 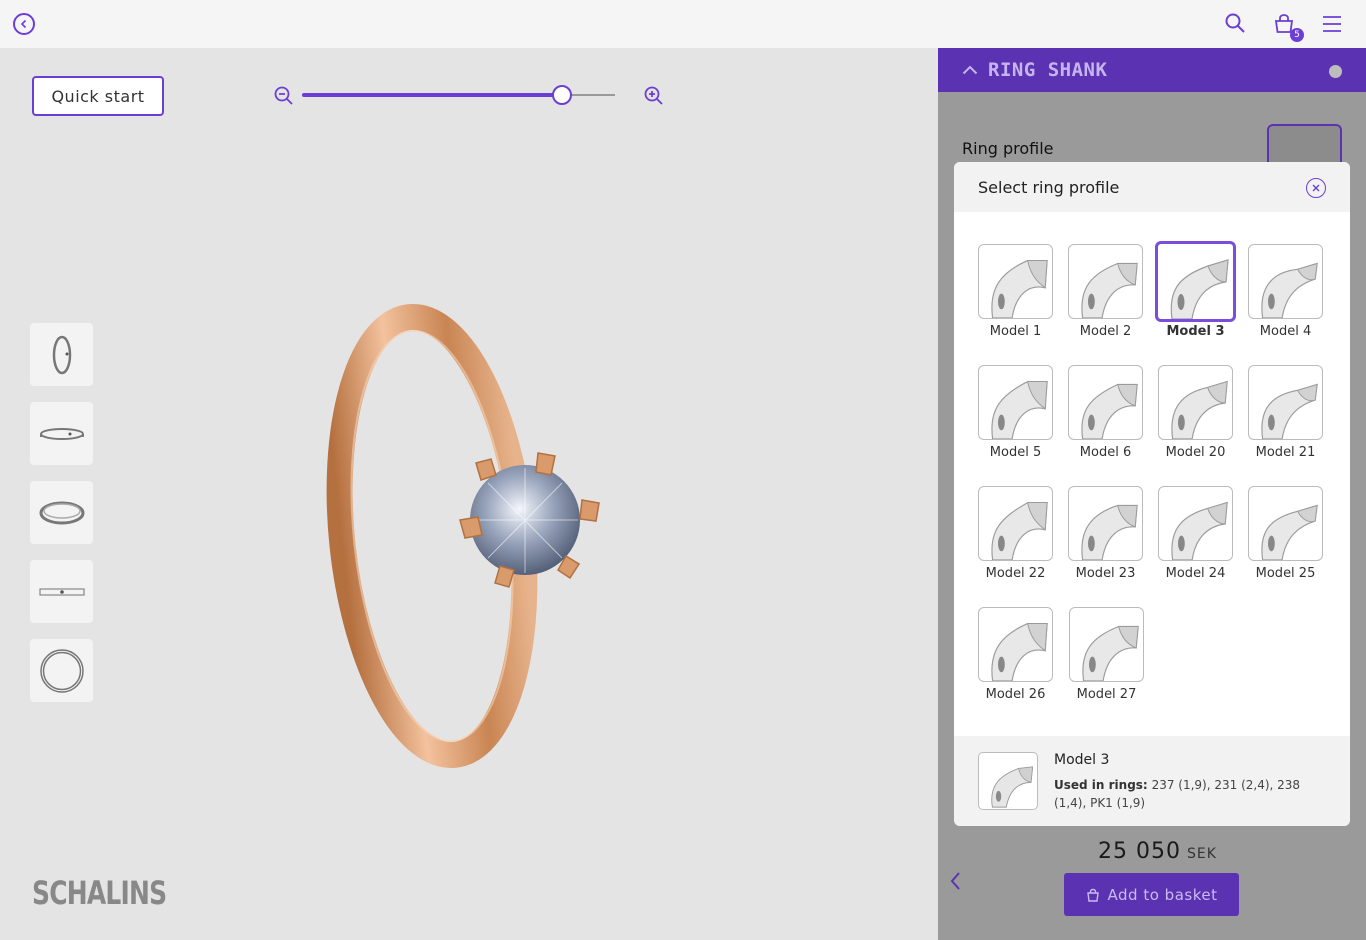 I want to click on ring-profile-row: Model 5 Model 6 Model 20 Model 21, so click(x=1158, y=425).